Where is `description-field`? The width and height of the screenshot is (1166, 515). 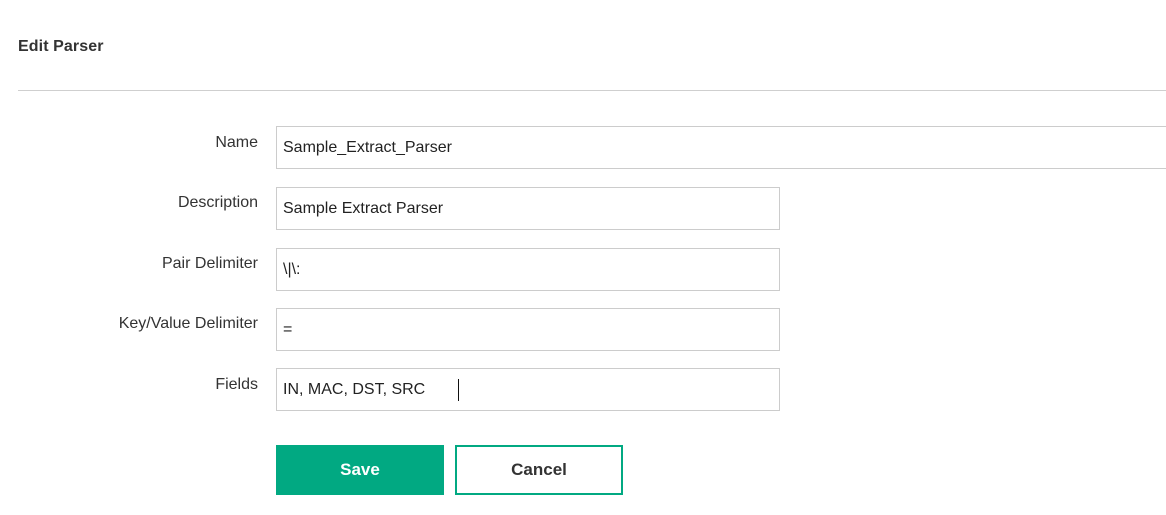 description-field is located at coordinates (528, 208).